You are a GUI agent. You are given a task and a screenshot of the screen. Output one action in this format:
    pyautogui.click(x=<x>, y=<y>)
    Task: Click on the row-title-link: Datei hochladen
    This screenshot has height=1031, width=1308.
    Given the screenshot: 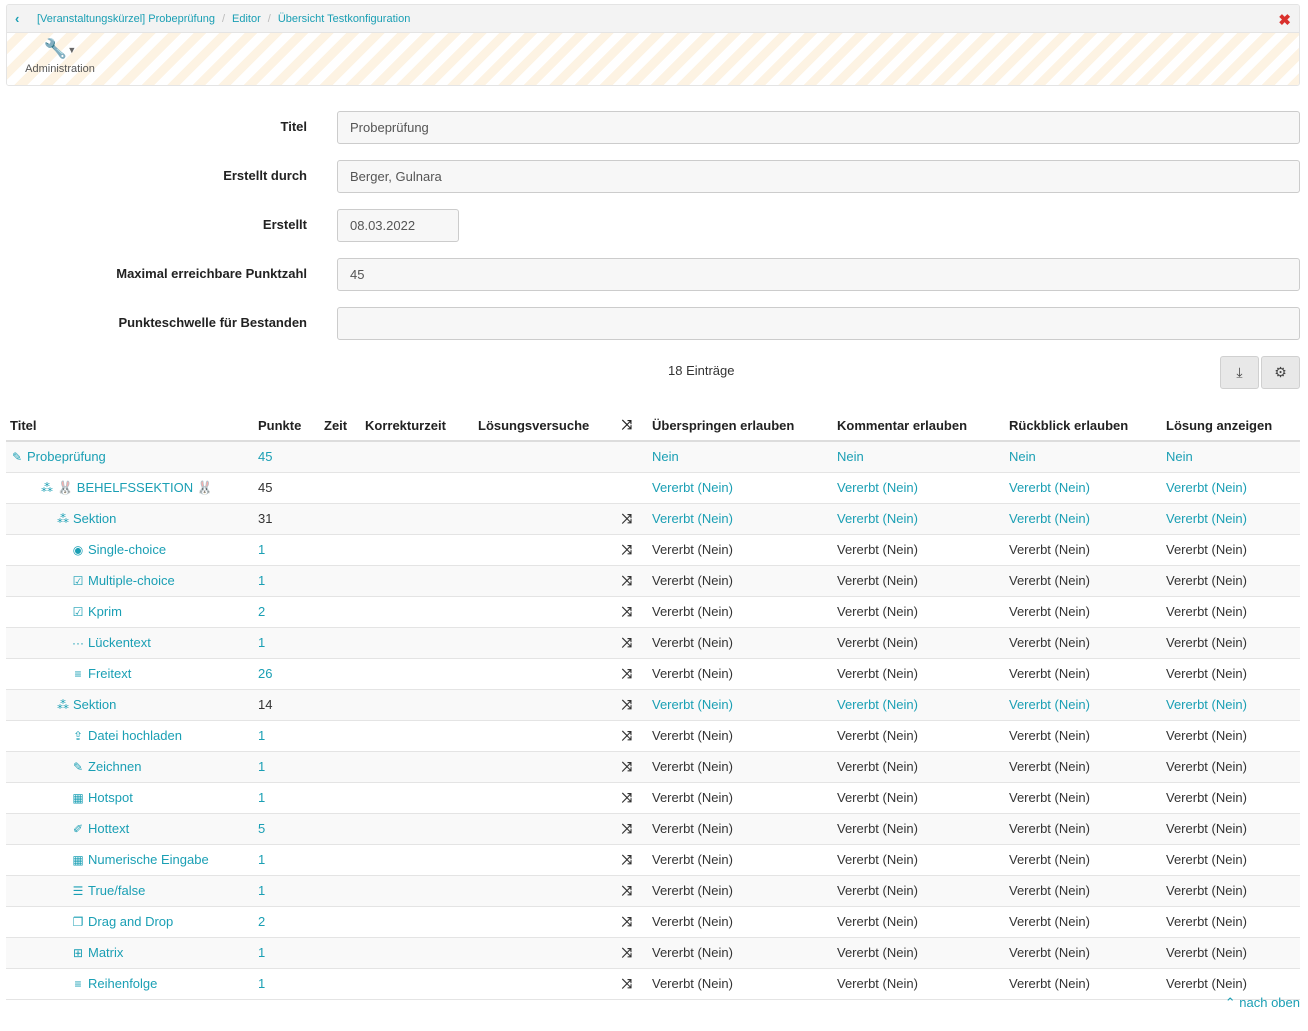 What is the action you would take?
    pyautogui.click(x=135, y=735)
    